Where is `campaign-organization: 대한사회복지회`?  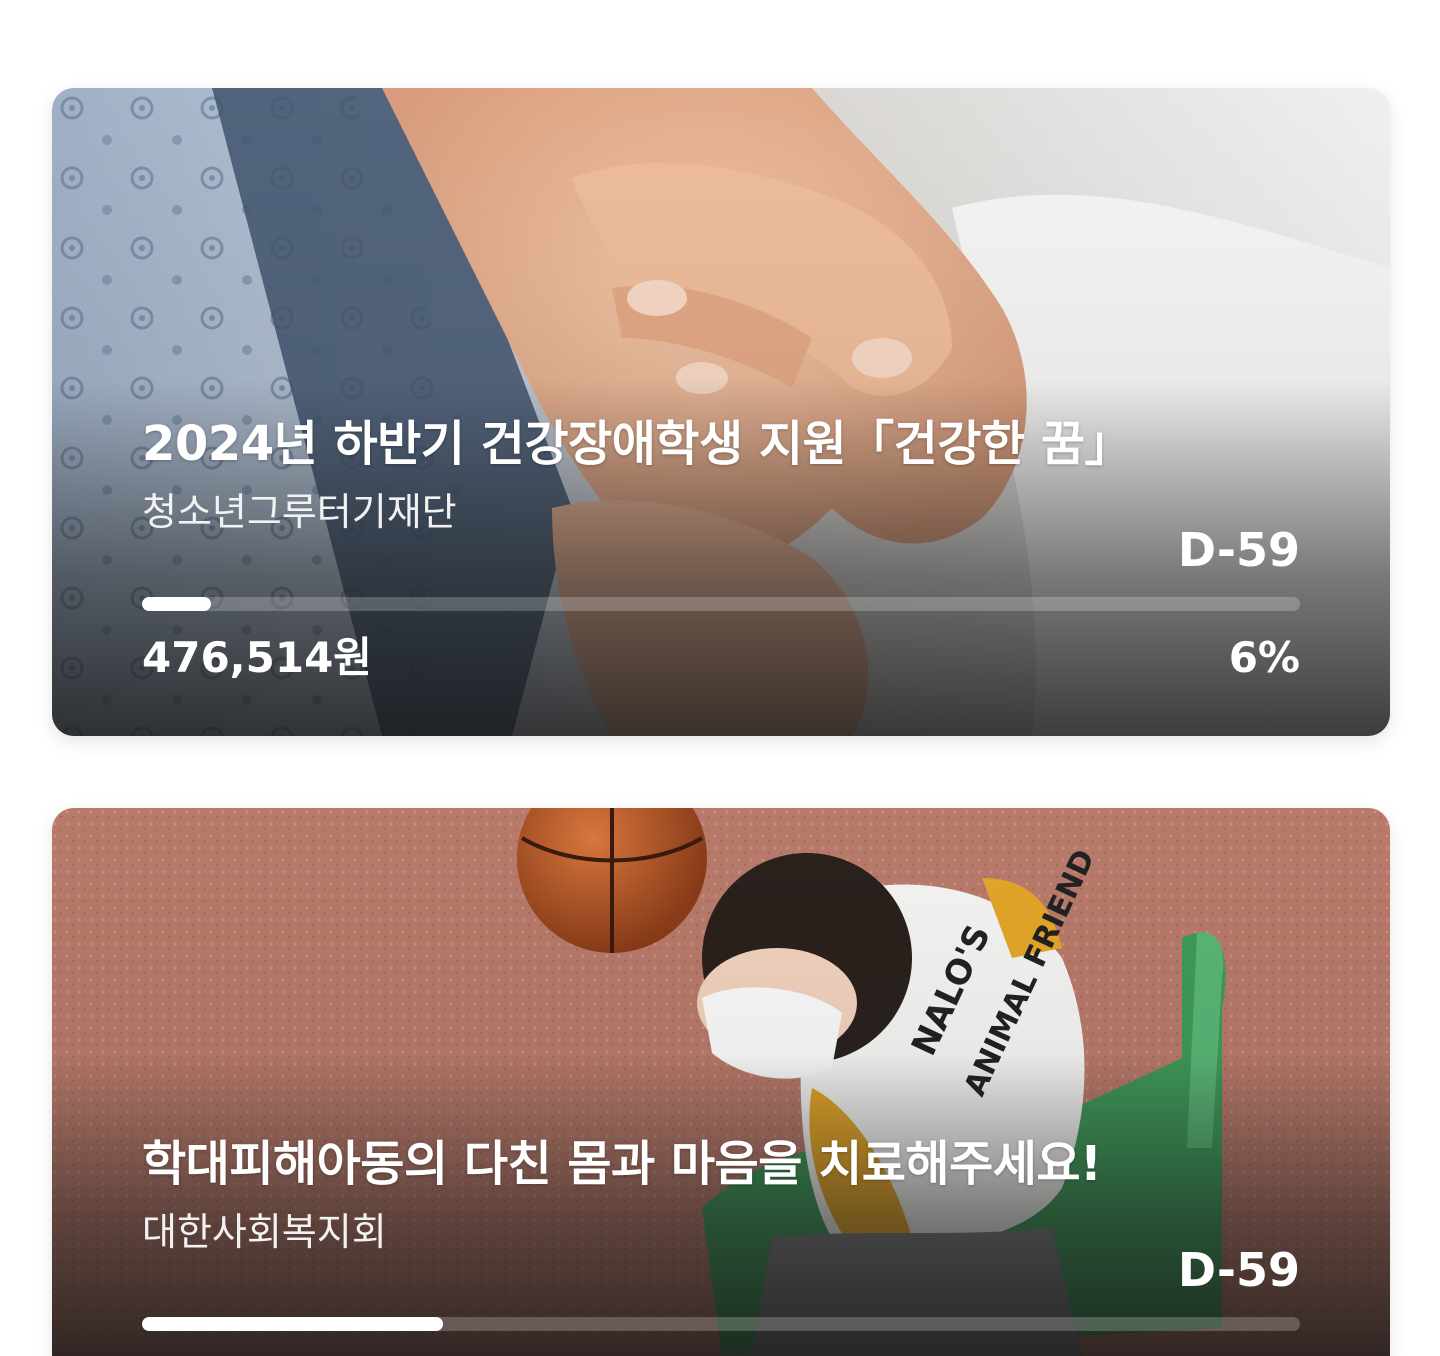
campaign-organization: 대한사회복지회 is located at coordinates (264, 1232).